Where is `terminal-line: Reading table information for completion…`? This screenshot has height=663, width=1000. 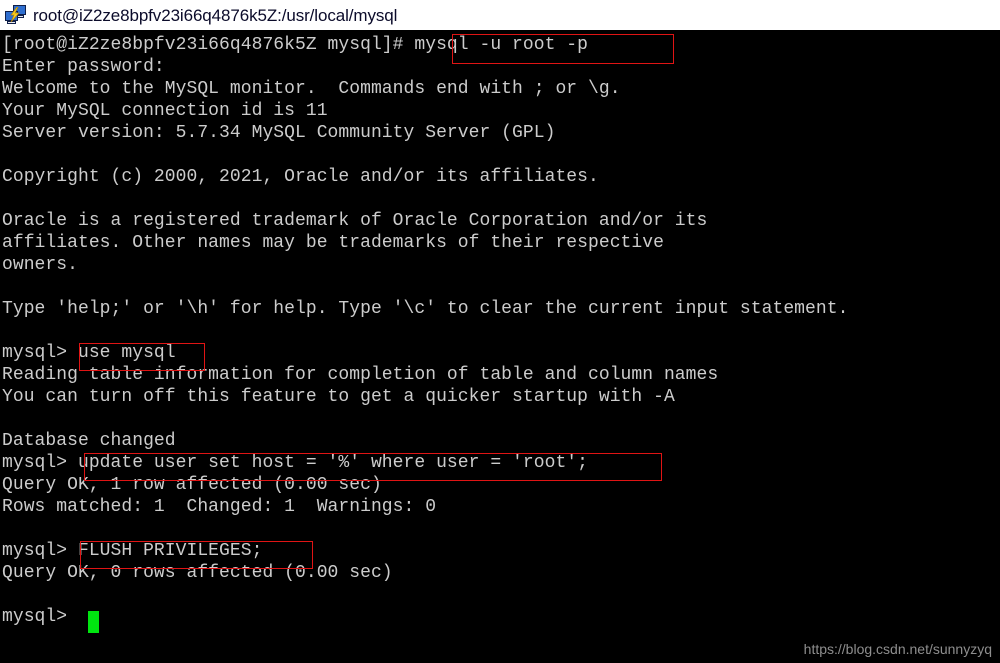 terminal-line: Reading table information for completion… is located at coordinates (360, 375).